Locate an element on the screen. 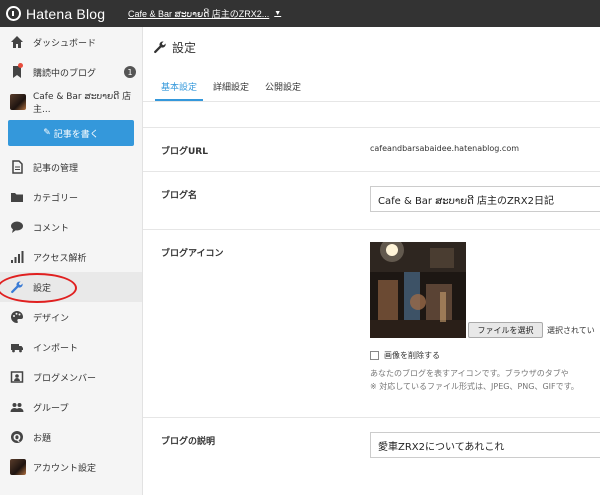  sidebar-item-members: ブログメンバー is located at coordinates (71, 377).